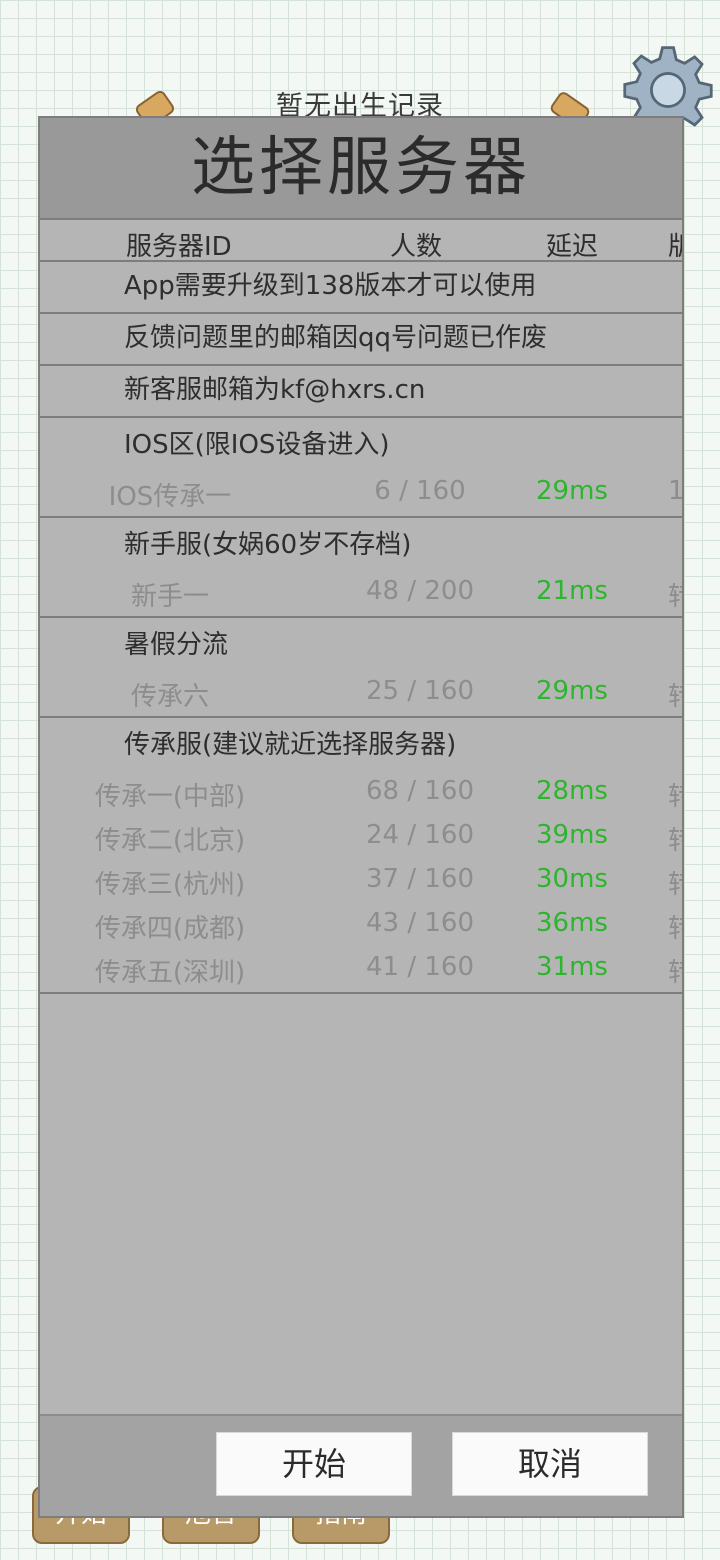 This screenshot has width=720, height=1560. What do you see at coordinates (361, 968) in the screenshot?
I see `server-row: 传承五(深圳) 41 / 160 31ms 转` at bounding box center [361, 968].